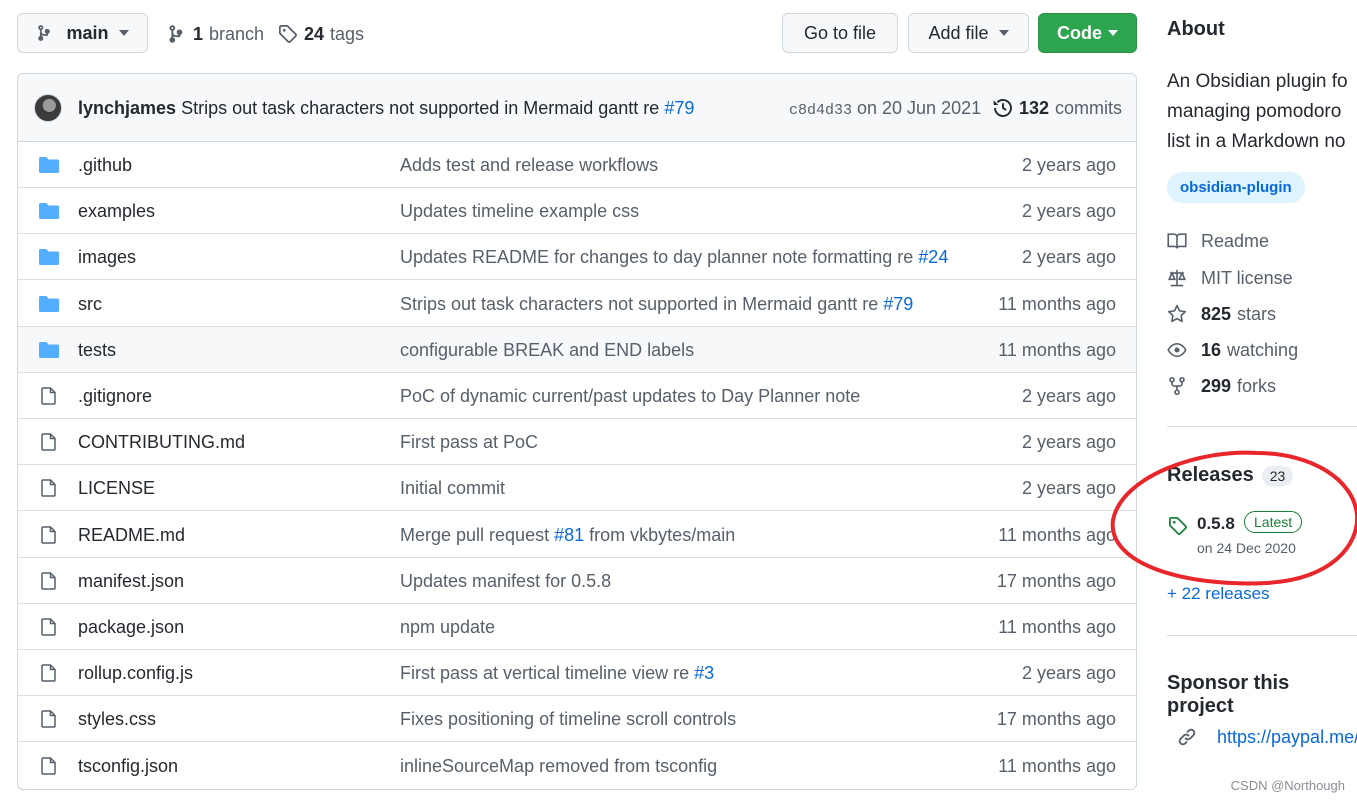 Image resolution: width=1357 pixels, height=803 pixels. I want to click on branches-link: 1 branch, so click(215, 34).